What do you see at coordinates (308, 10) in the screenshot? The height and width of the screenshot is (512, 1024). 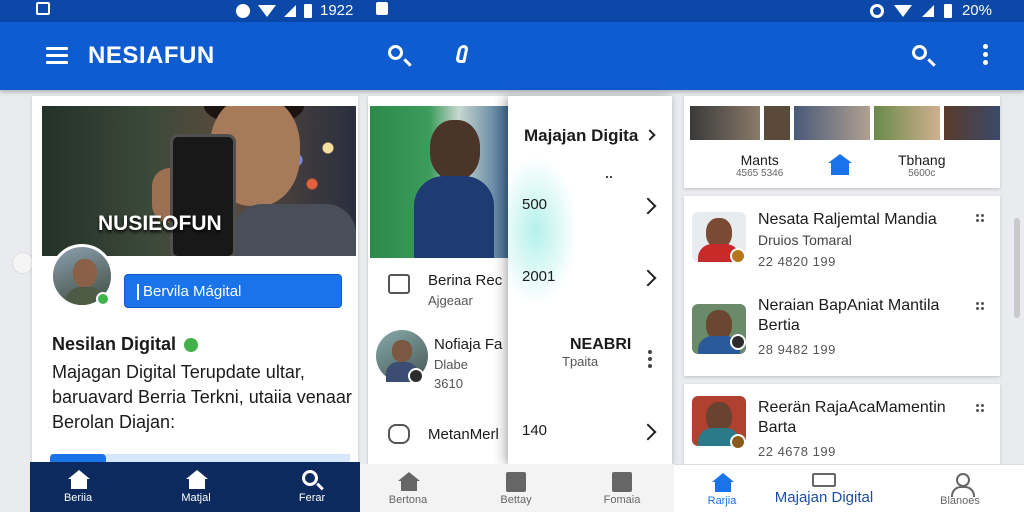 I see `battery-icon` at bounding box center [308, 10].